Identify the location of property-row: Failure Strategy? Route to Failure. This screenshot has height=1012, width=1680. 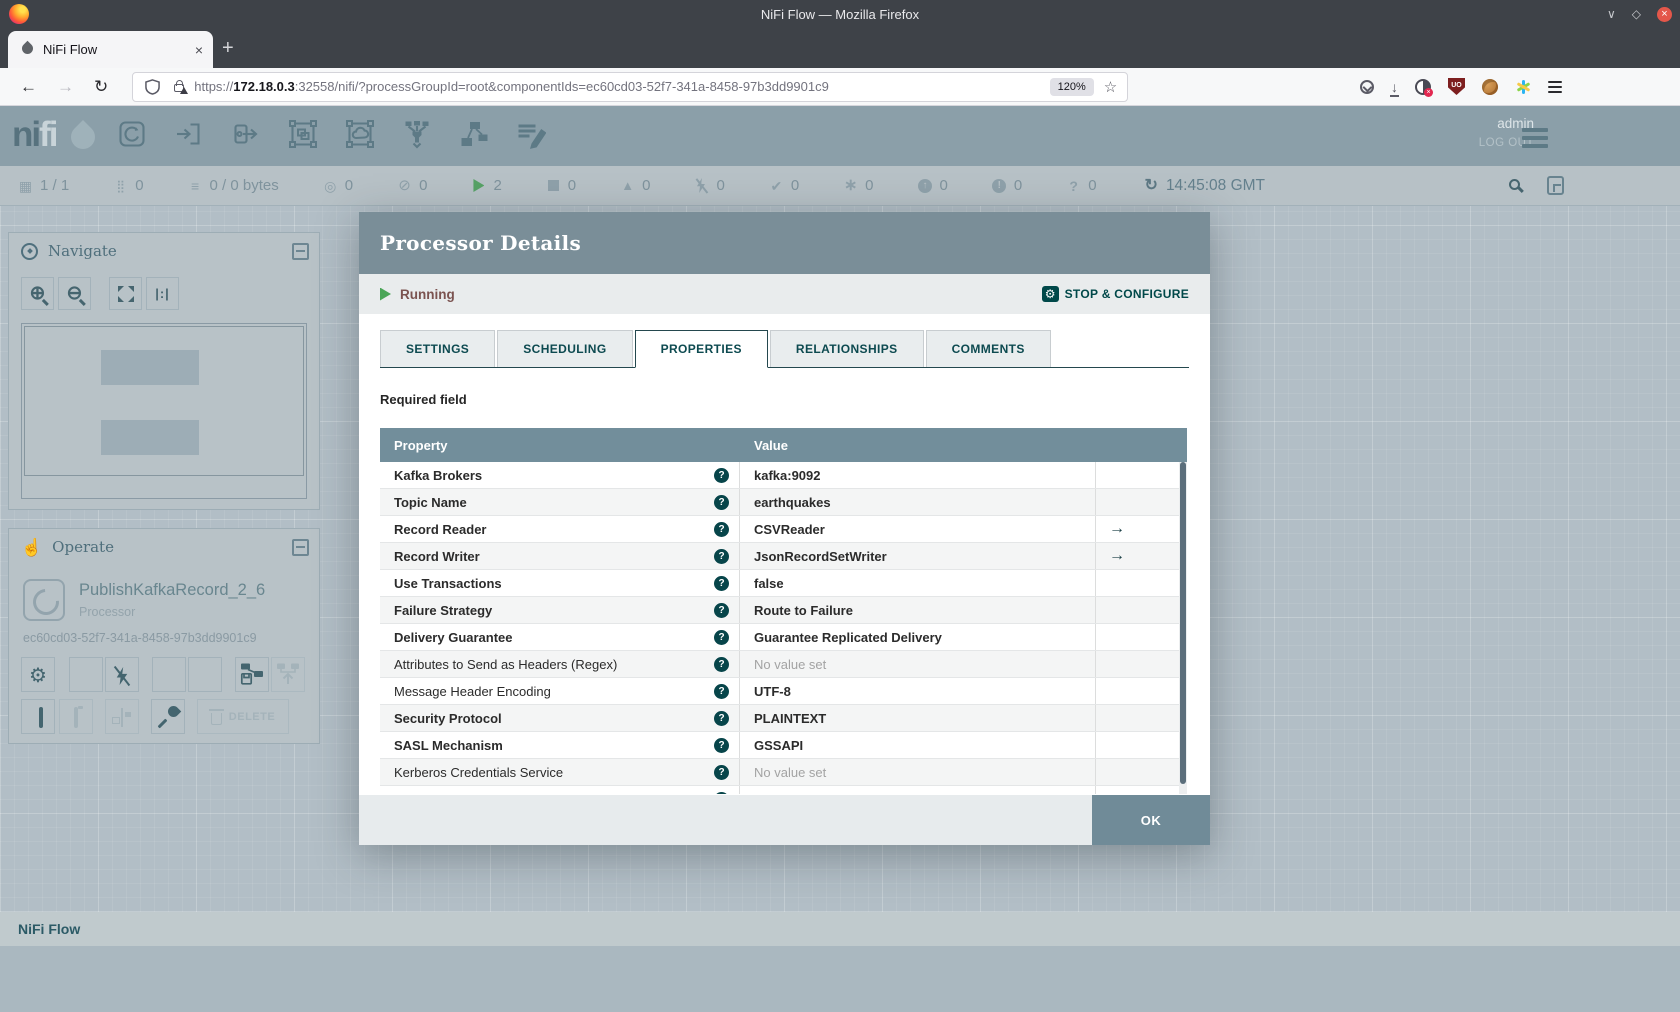
(783, 610).